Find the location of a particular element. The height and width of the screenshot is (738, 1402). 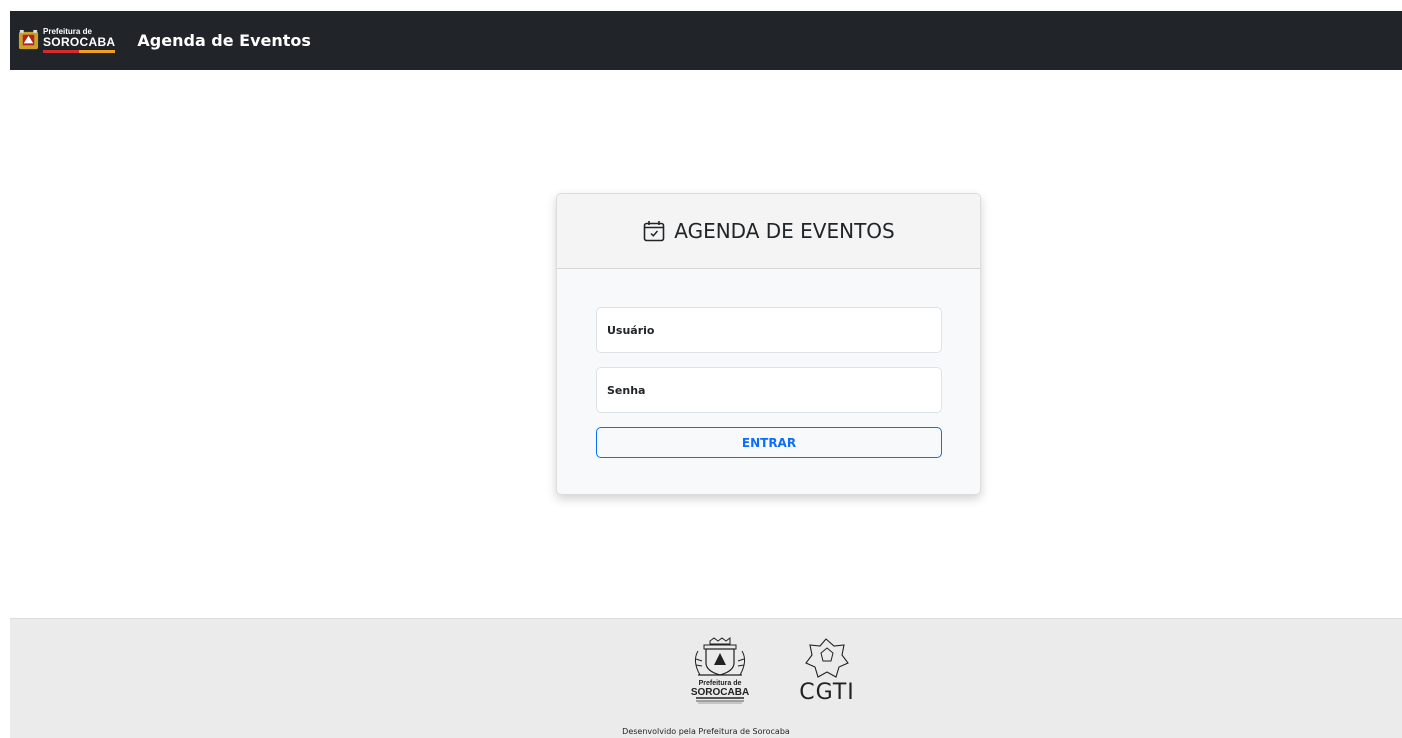

login-card-header: AGENDA DE EVENTOS is located at coordinates (768, 231).